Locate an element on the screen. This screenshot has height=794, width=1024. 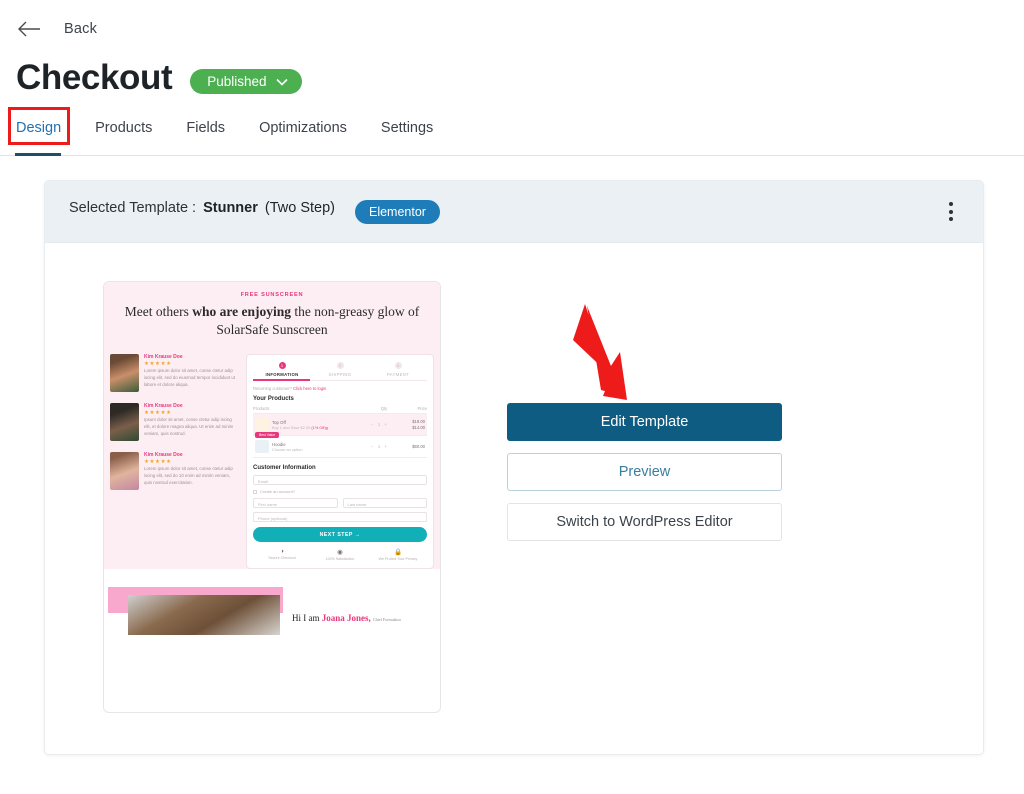
customer-information-title: Customer Information is located at coordinates (284, 468).